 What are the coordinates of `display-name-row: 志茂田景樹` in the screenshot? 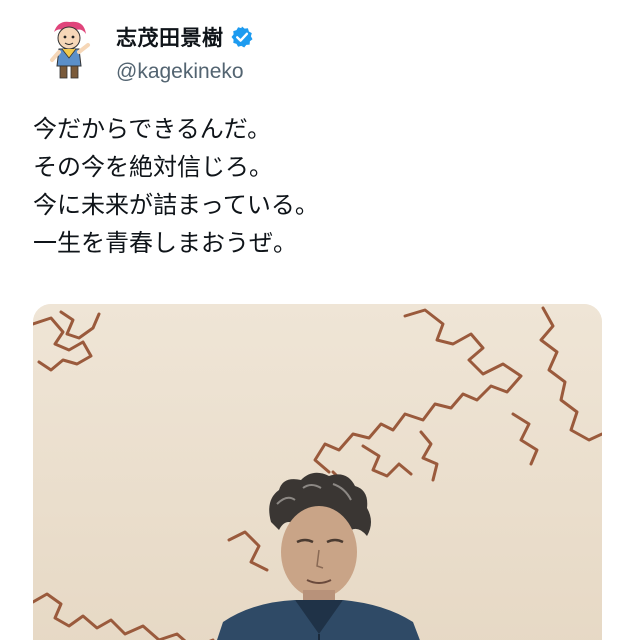 It's located at (185, 37).